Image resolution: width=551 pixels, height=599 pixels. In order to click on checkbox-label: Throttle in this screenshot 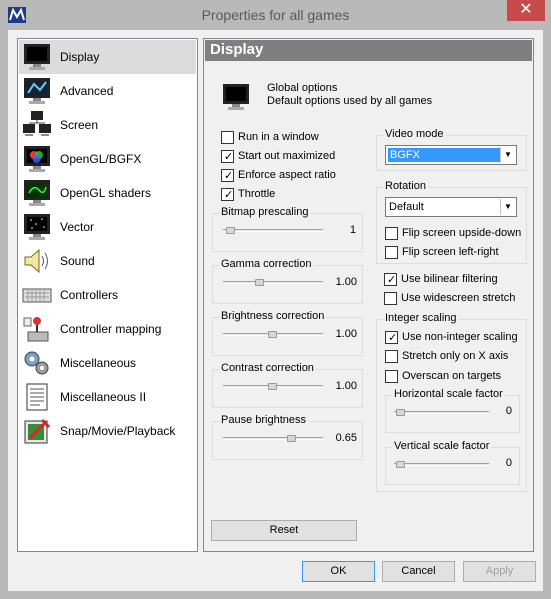, I will do `click(257, 194)`.